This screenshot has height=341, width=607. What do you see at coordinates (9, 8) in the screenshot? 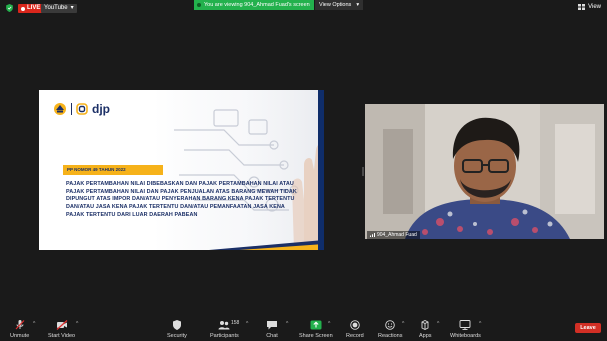
I see `shield-icon` at bounding box center [9, 8].